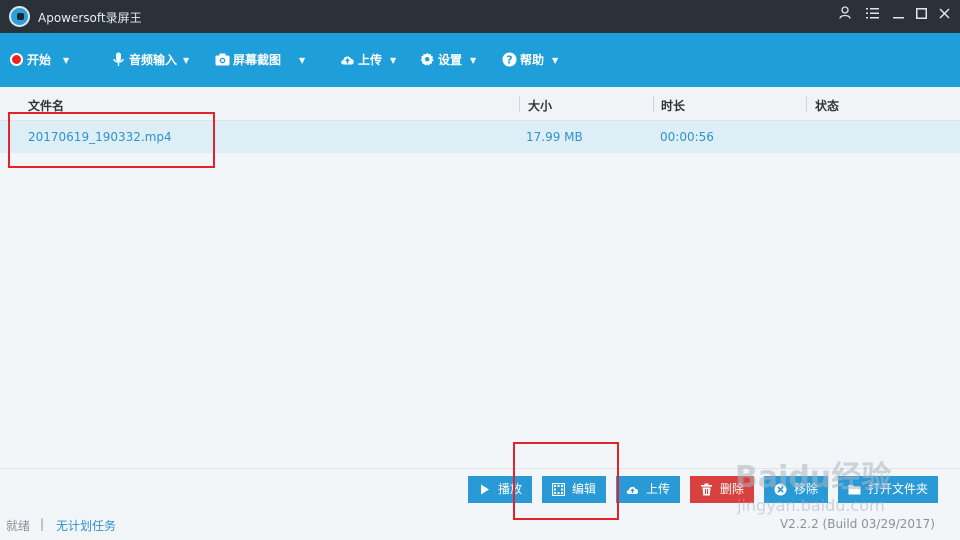 The height and width of the screenshot is (540, 960). I want to click on help-icon: ?, so click(509, 59).